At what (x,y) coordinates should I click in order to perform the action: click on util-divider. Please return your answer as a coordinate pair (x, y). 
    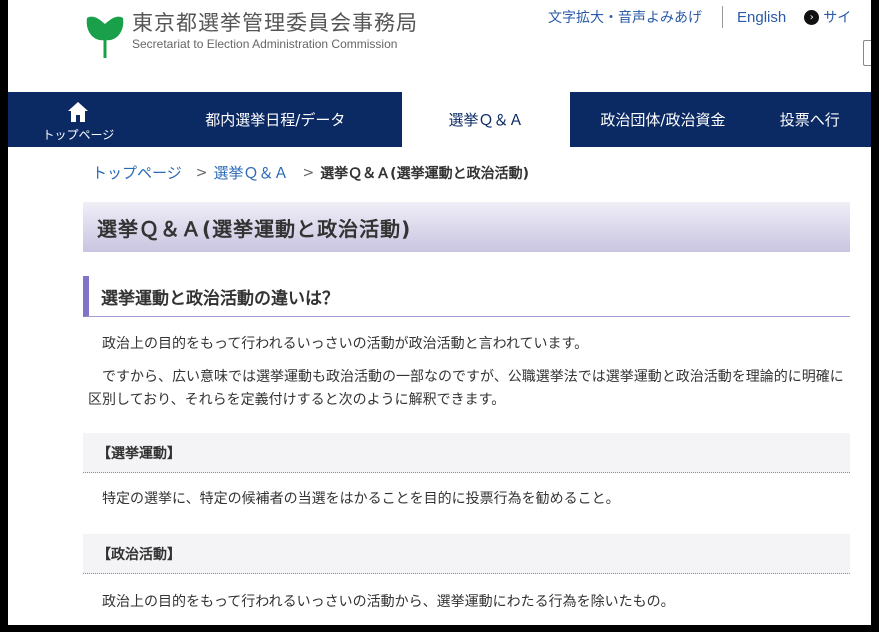
    Looking at the image, I should click on (722, 17).